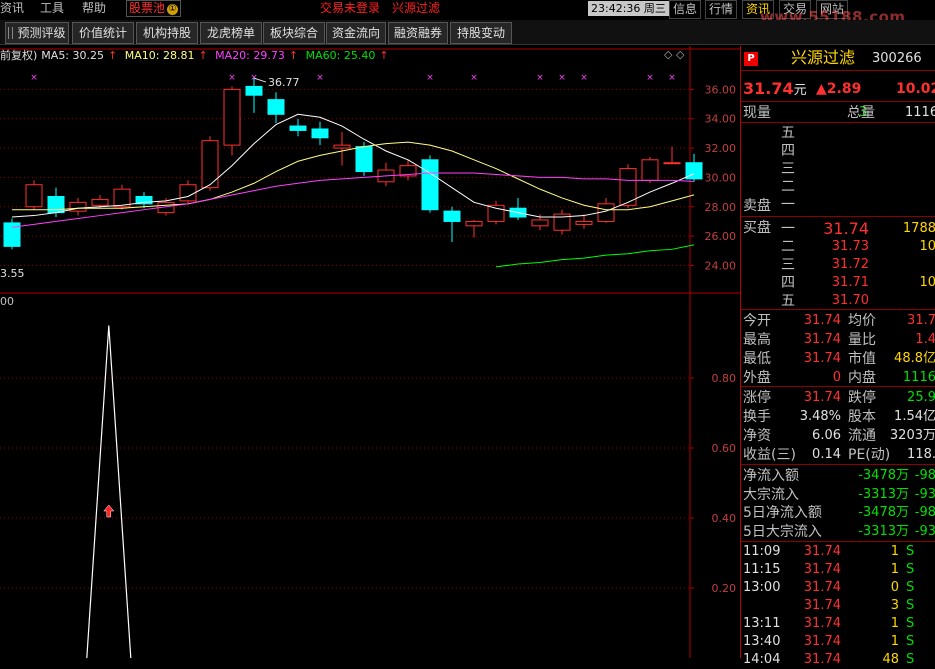 This screenshot has height=669, width=935. Describe the element at coordinates (231, 33) in the screenshot. I see `toolbar-button-dragon-tiger: 龙虎榜单` at that location.